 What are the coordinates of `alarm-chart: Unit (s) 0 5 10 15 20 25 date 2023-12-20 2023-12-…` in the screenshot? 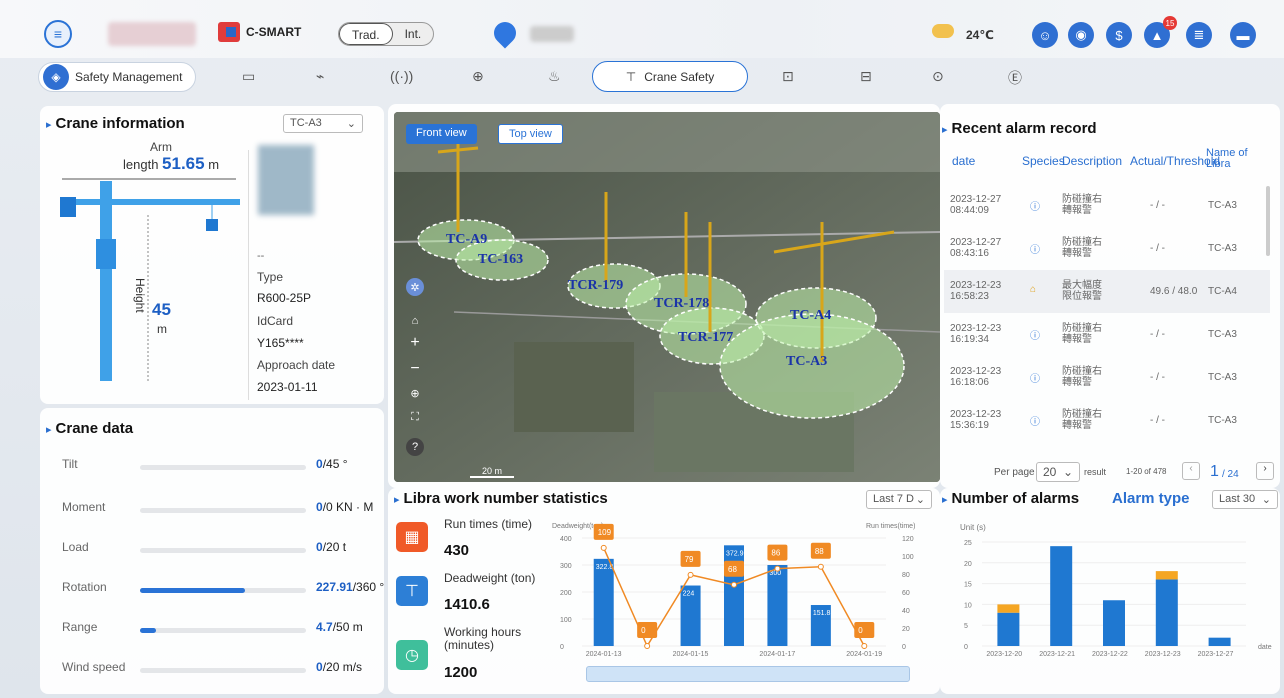 It's located at (1116, 590).